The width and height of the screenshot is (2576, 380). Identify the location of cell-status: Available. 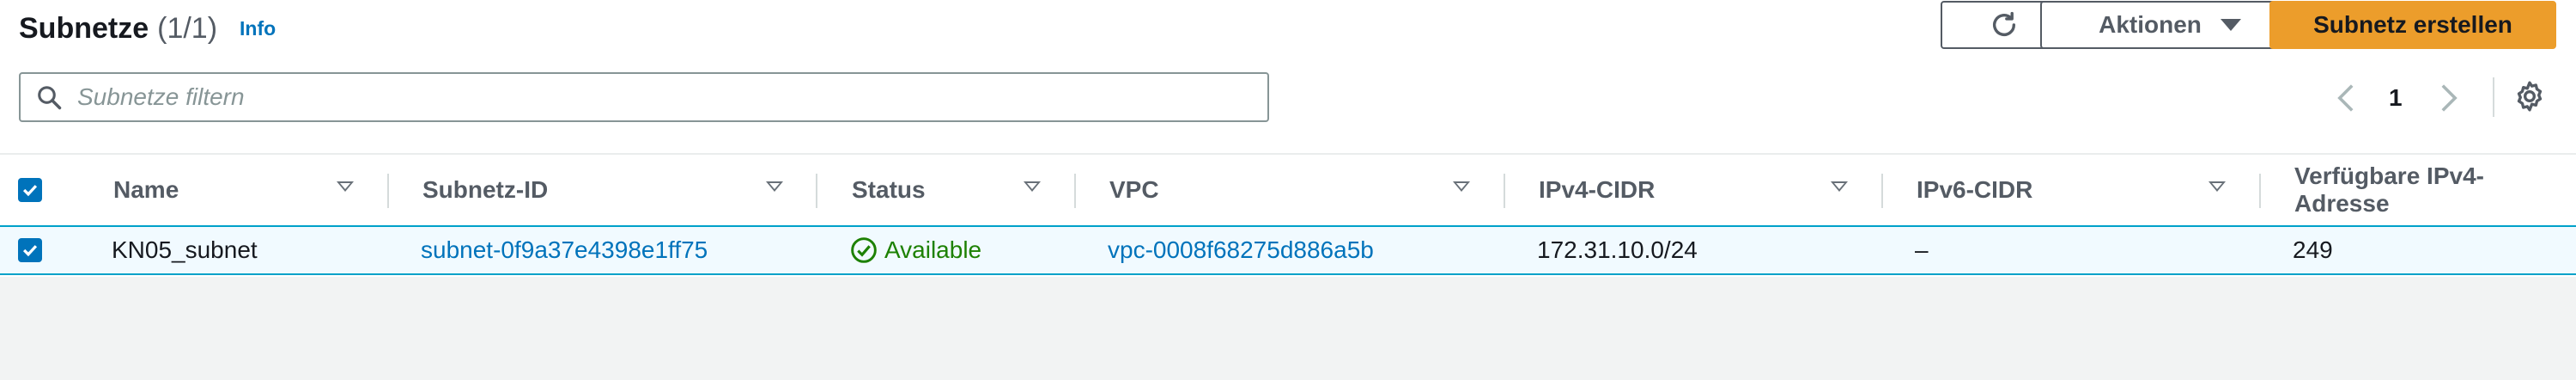
(915, 250).